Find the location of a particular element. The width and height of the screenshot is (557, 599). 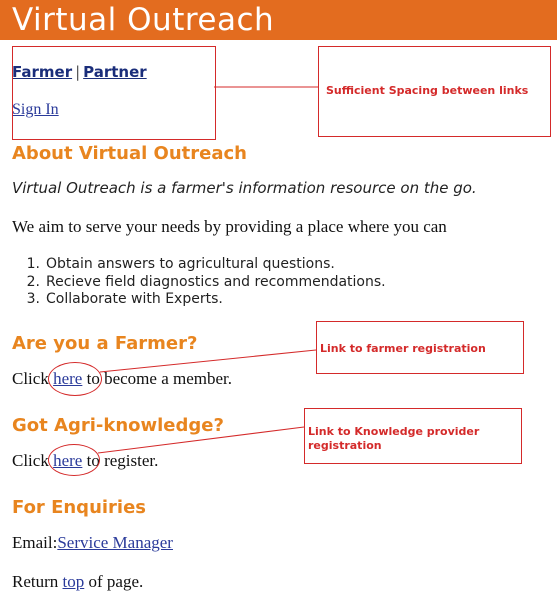

return-top-line: Return top of page. is located at coordinates (78, 581).